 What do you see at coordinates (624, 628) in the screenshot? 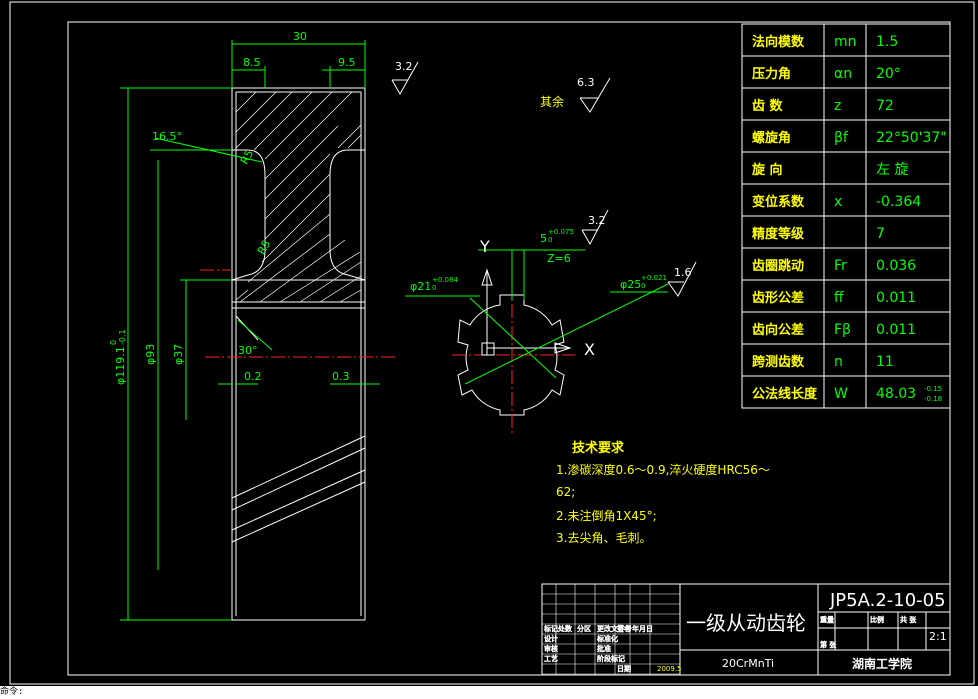
I see `title-block-label: 签名` at bounding box center [624, 628].